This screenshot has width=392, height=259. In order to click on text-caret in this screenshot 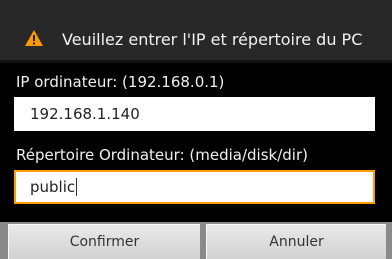, I will do `click(77, 187)`.